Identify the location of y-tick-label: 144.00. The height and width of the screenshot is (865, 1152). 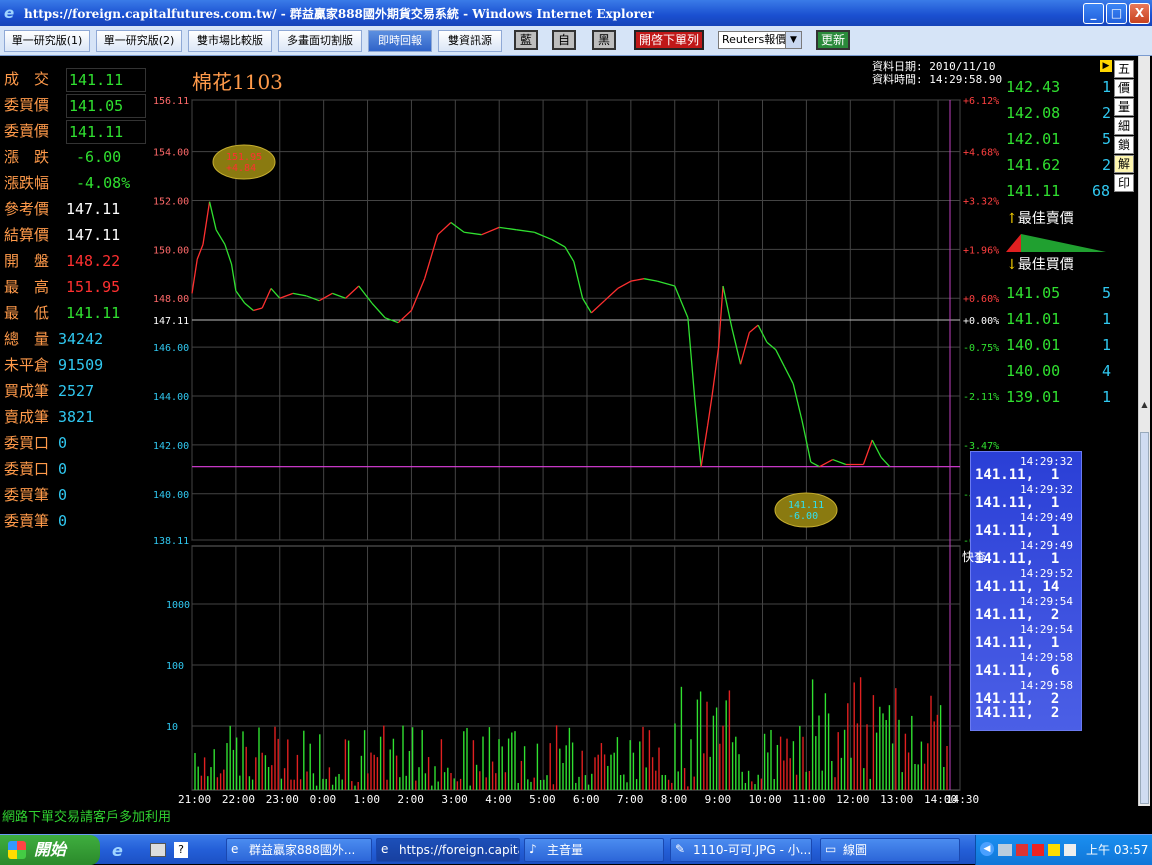
(171, 397).